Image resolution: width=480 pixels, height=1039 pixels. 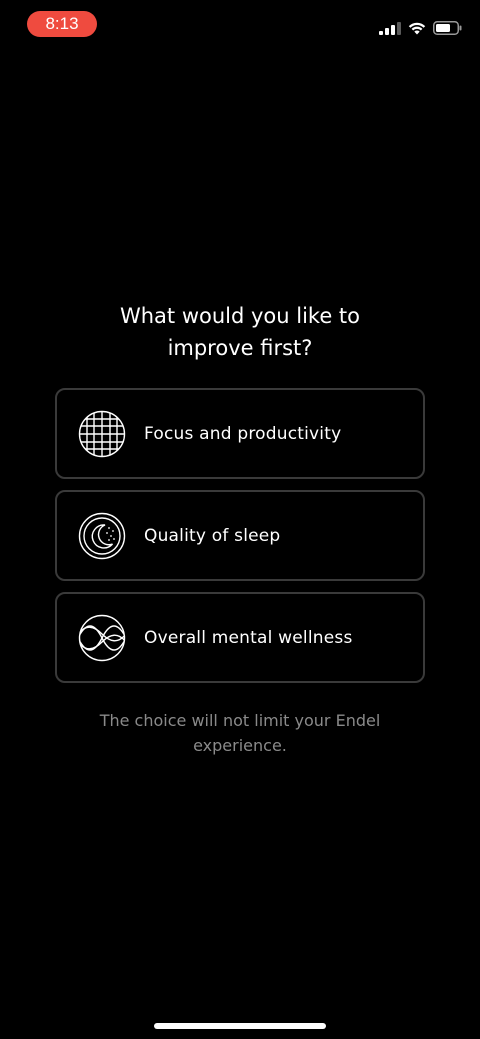 What do you see at coordinates (417, 28) in the screenshot?
I see `wifi-icon` at bounding box center [417, 28].